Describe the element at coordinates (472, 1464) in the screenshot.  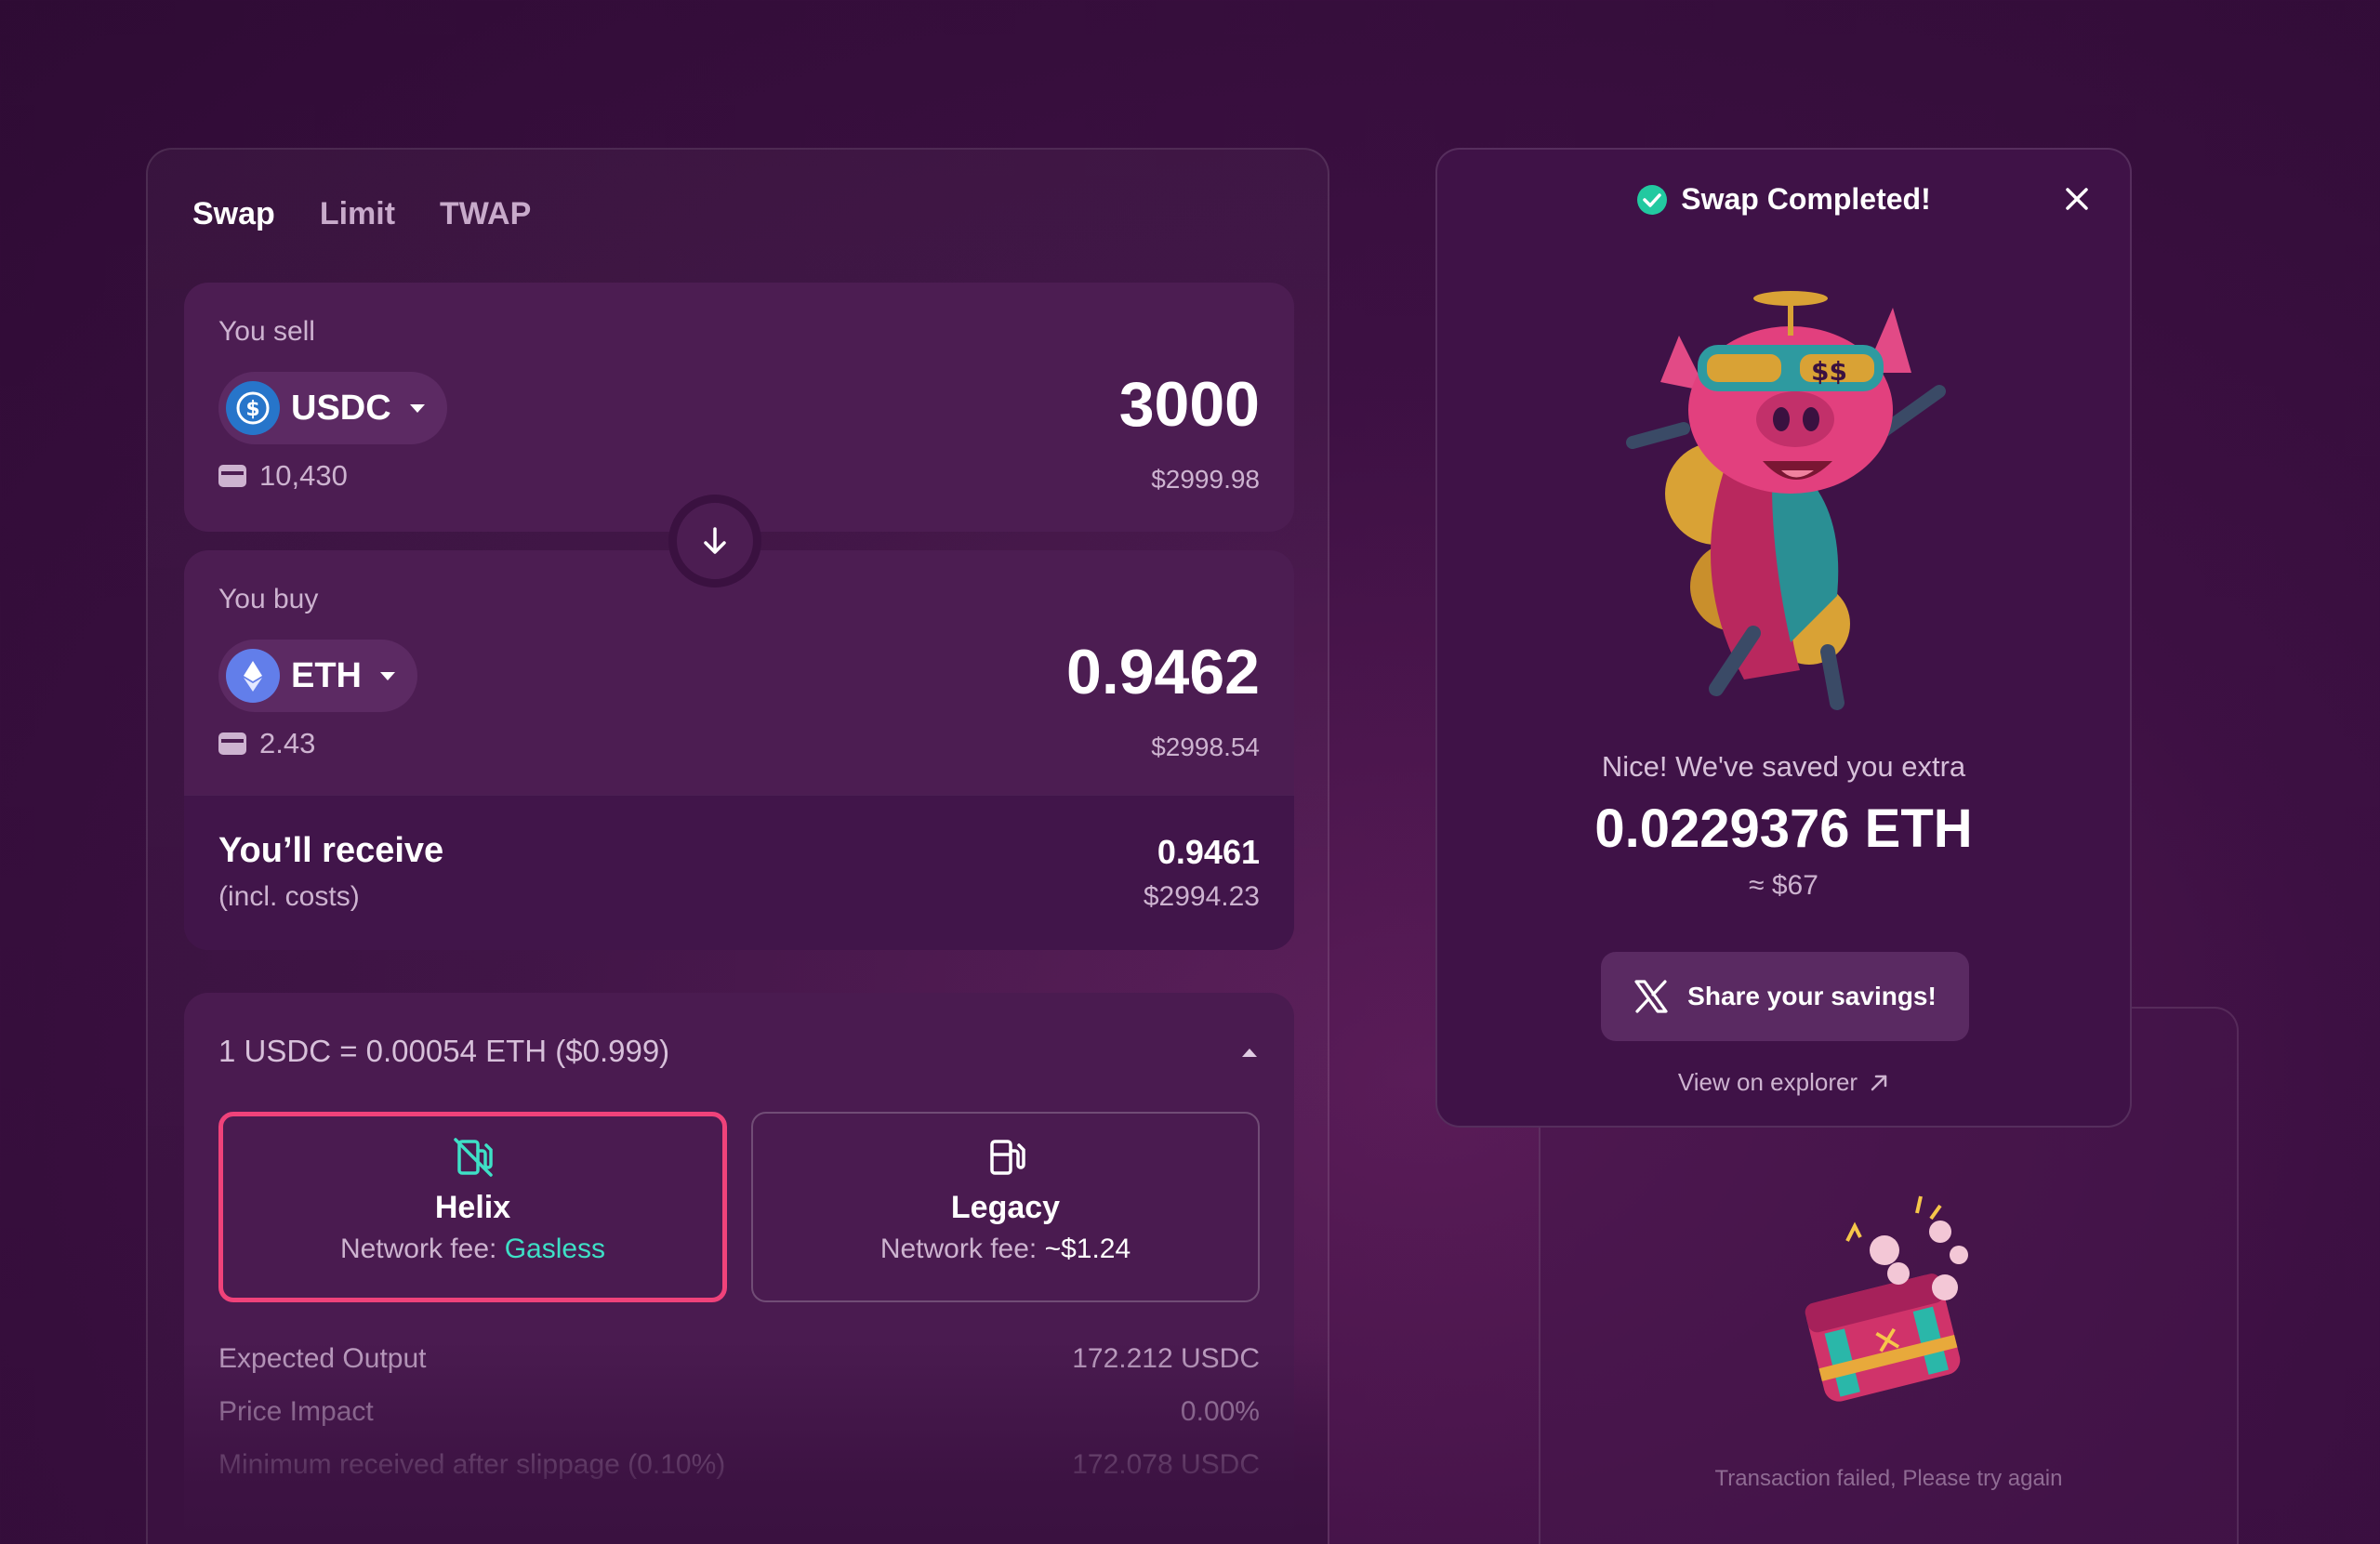
I see `detail-label: Minimum received after slippage (0.10%)` at that location.